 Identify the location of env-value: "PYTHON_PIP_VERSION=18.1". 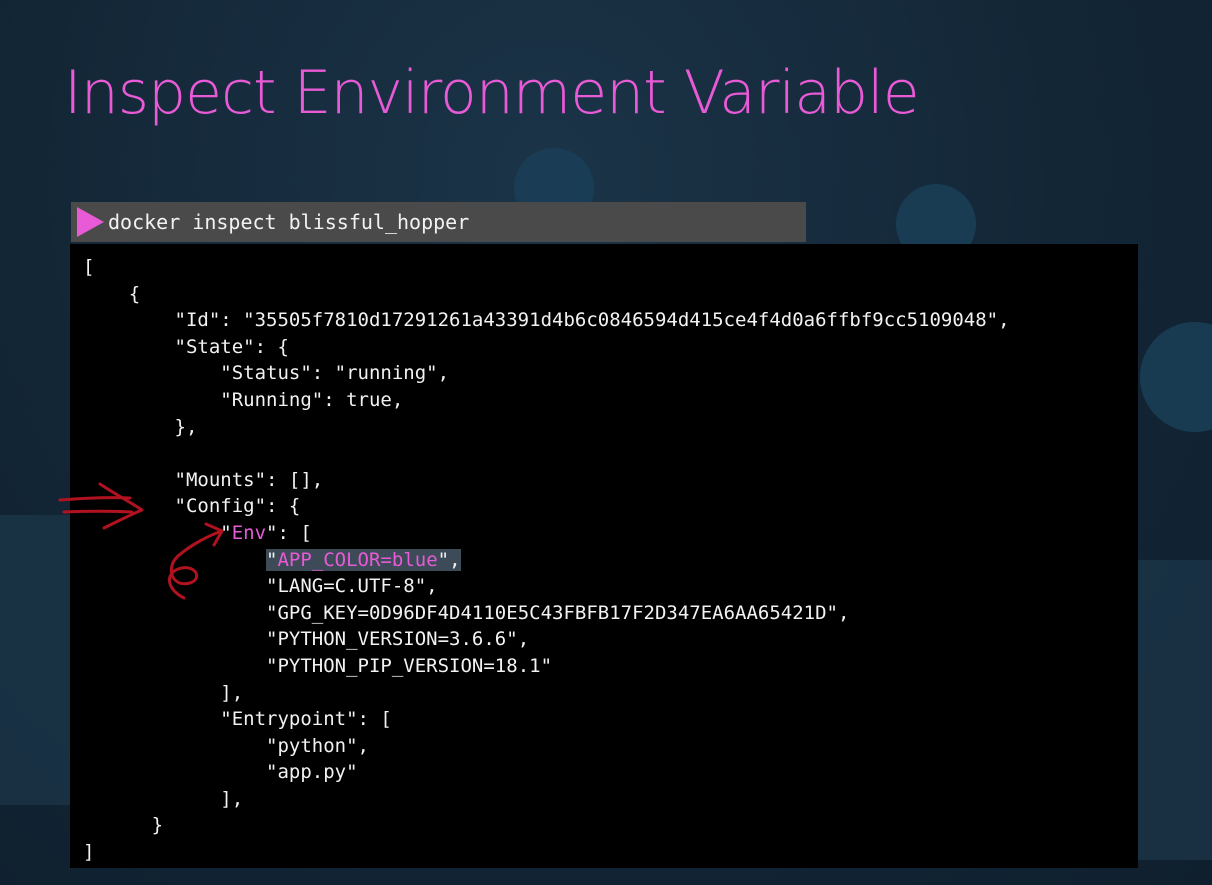
(409, 665).